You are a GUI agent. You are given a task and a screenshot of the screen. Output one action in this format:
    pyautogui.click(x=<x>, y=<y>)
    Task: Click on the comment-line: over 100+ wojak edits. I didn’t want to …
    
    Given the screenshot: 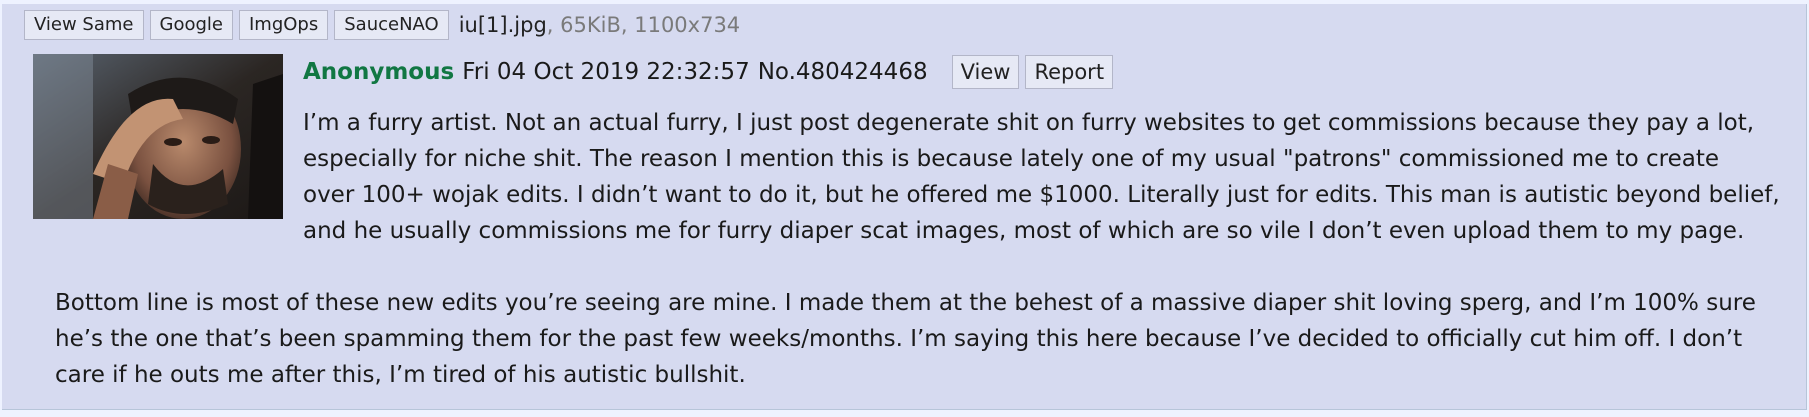 What is the action you would take?
    pyautogui.click(x=1041, y=195)
    